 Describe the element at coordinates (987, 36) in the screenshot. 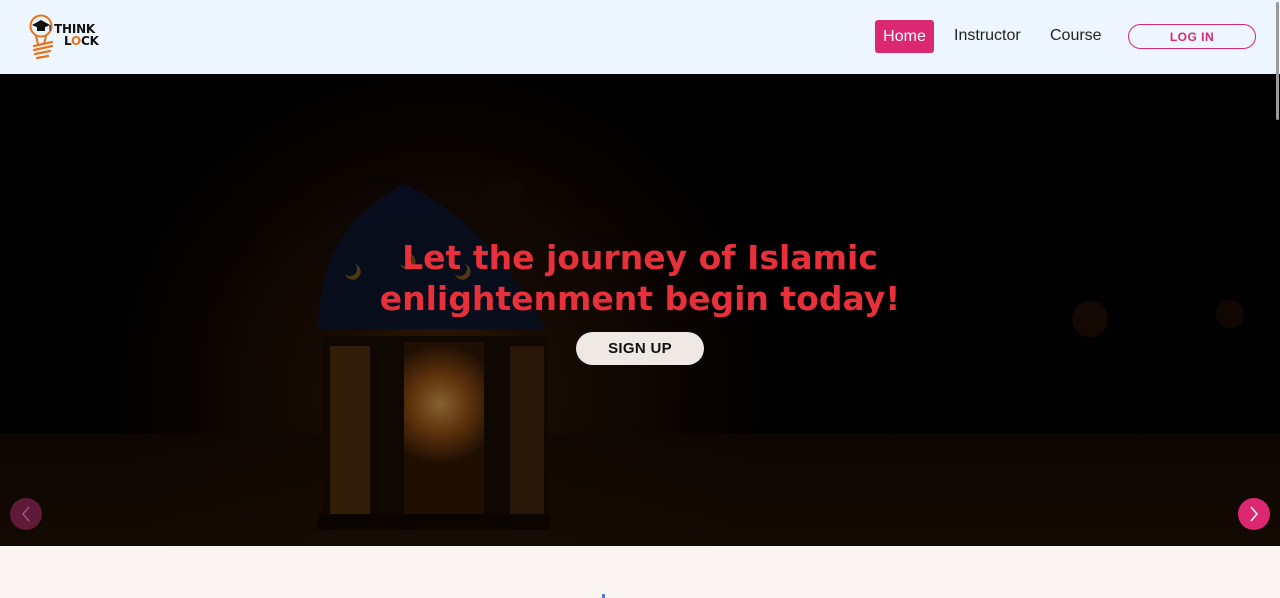

I see `nav-instructor-link: Instructor` at that location.